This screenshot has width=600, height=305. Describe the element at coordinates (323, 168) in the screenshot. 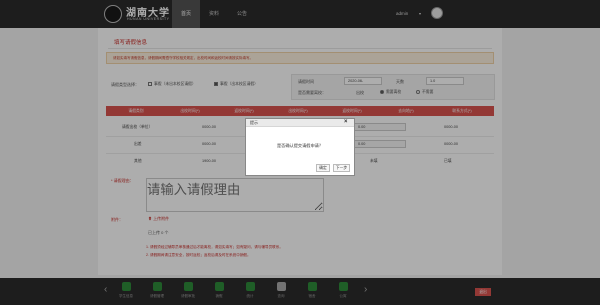

I see `confirm-button: 确定` at that location.